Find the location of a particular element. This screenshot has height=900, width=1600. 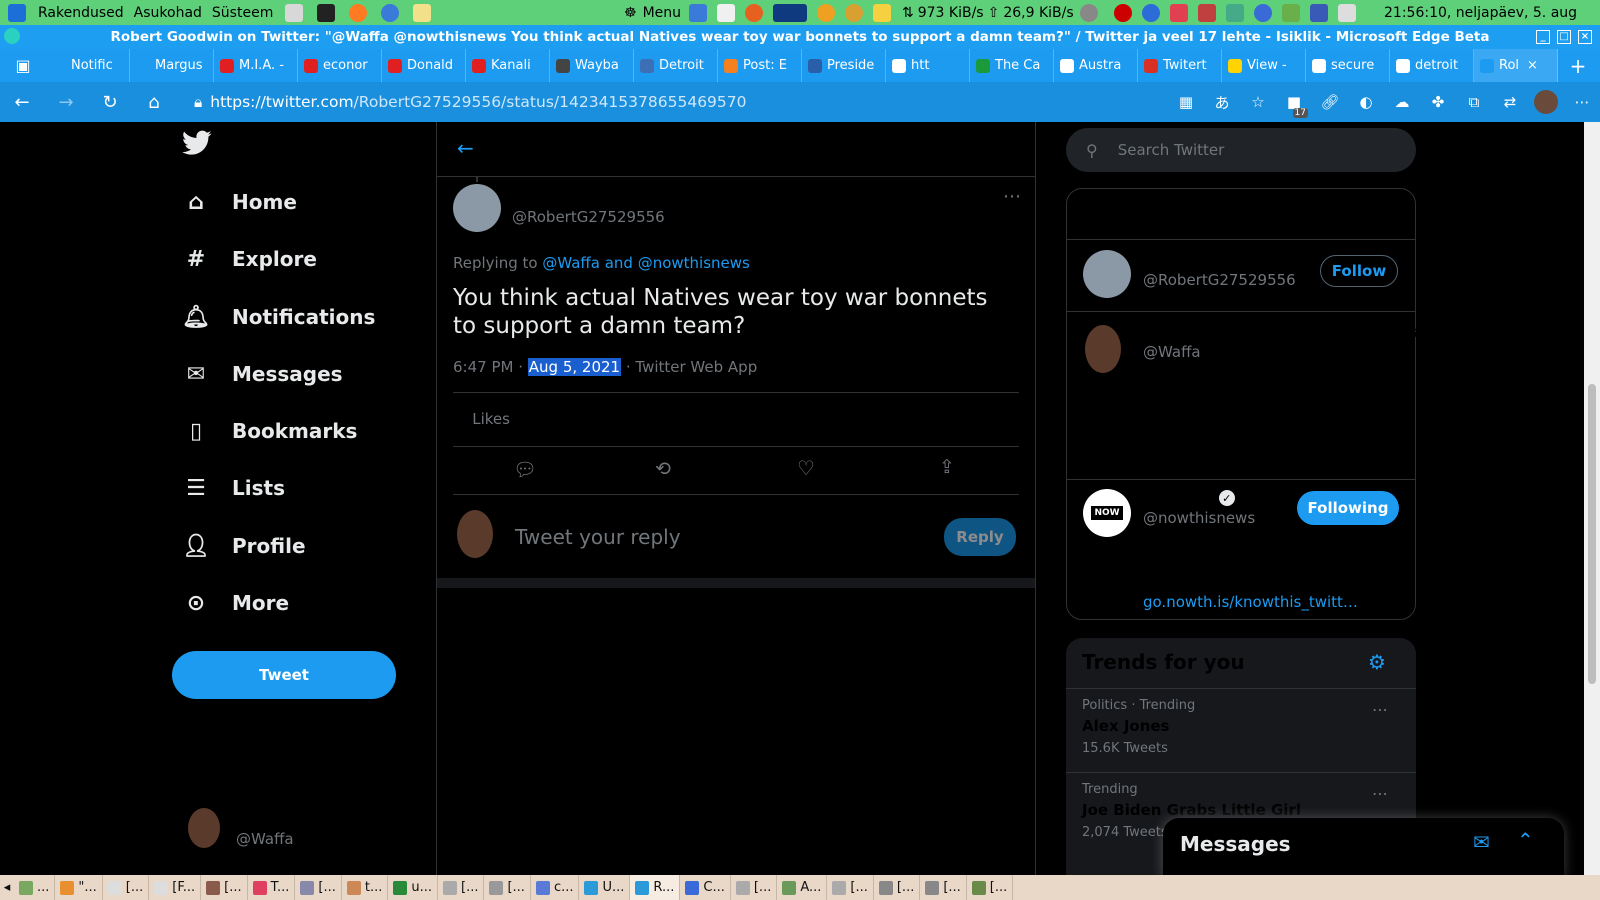

browser-tab: Austra is located at coordinates (1096, 65).